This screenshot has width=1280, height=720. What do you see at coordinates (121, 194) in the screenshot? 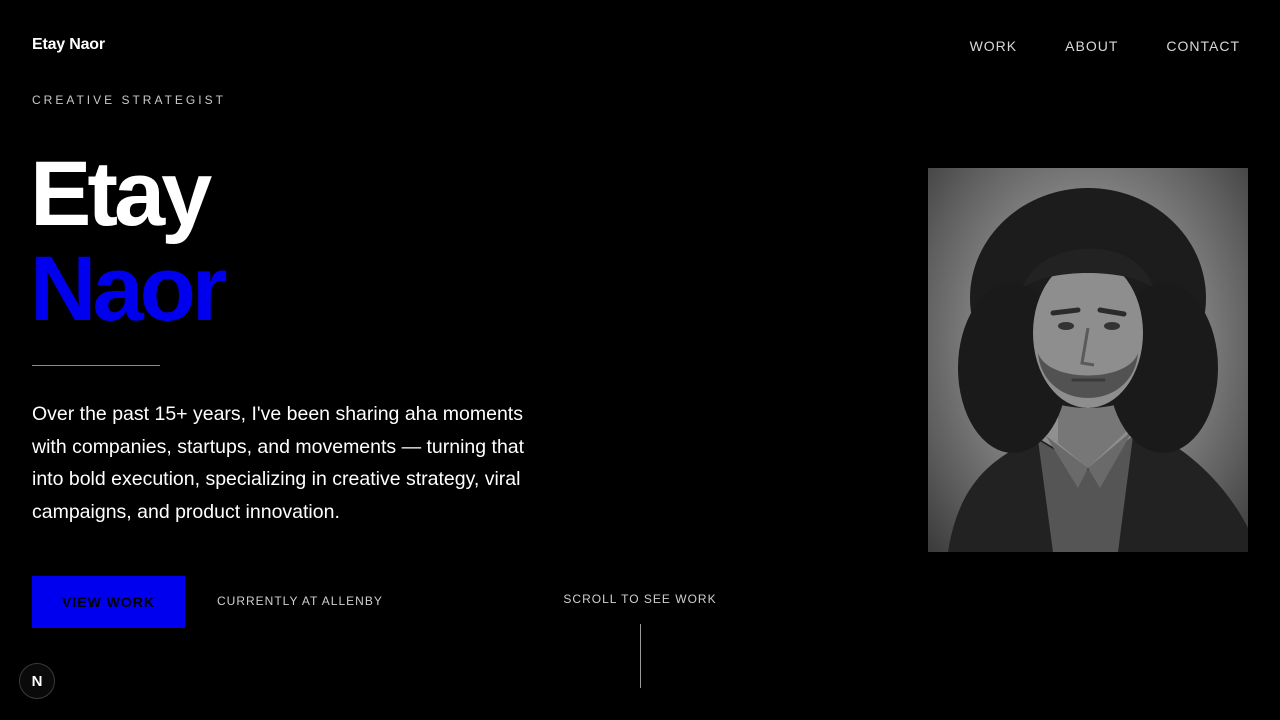
I see `hero-first-name: Etay` at bounding box center [121, 194].